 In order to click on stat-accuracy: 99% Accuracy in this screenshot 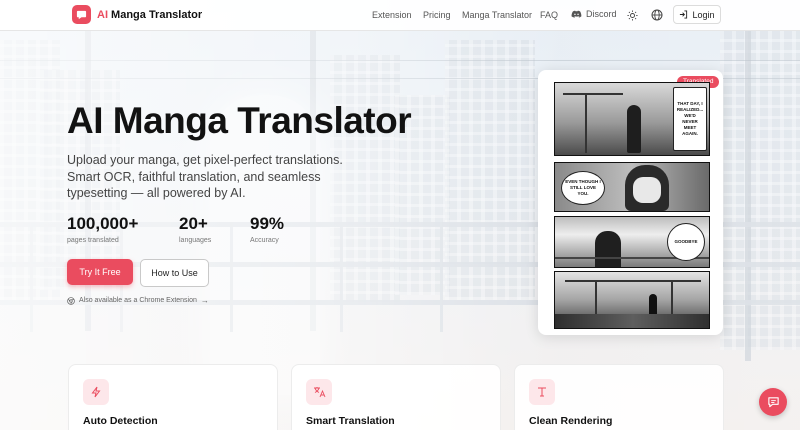, I will do `click(267, 229)`.